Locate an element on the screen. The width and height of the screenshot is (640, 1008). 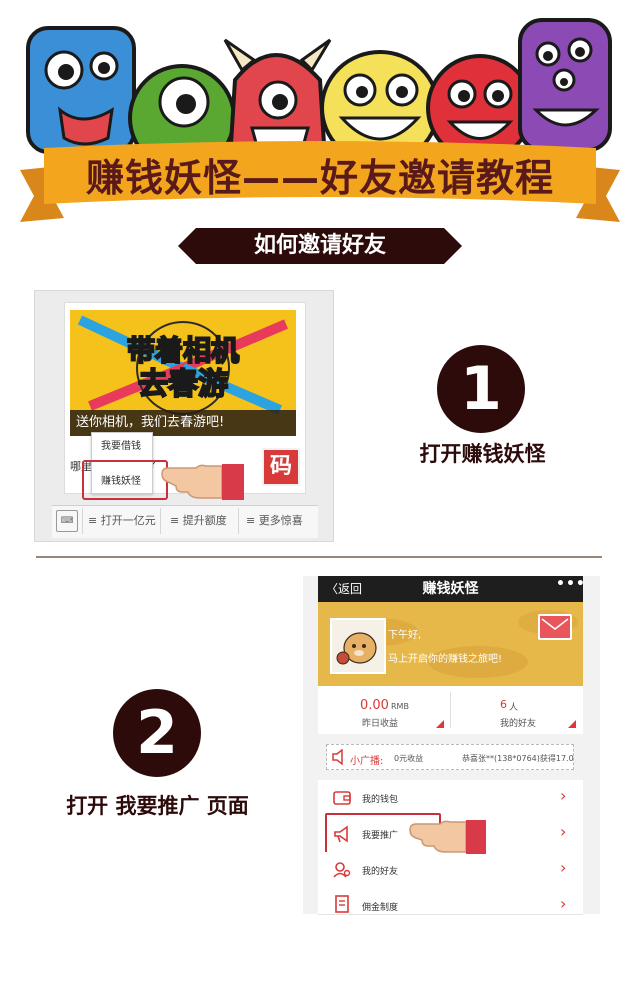
menu-label-commission: 佣金制度 is located at coordinates (380, 908).